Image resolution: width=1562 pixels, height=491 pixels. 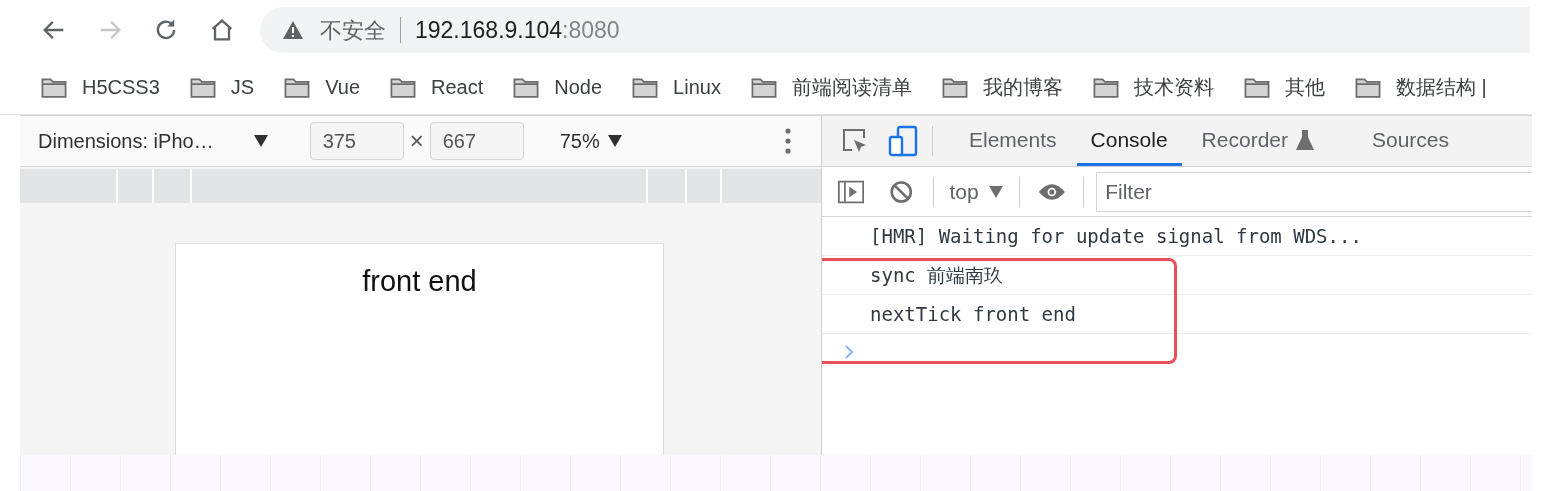 What do you see at coordinates (851, 191) in the screenshot?
I see `sidebar-toggle-icon` at bounding box center [851, 191].